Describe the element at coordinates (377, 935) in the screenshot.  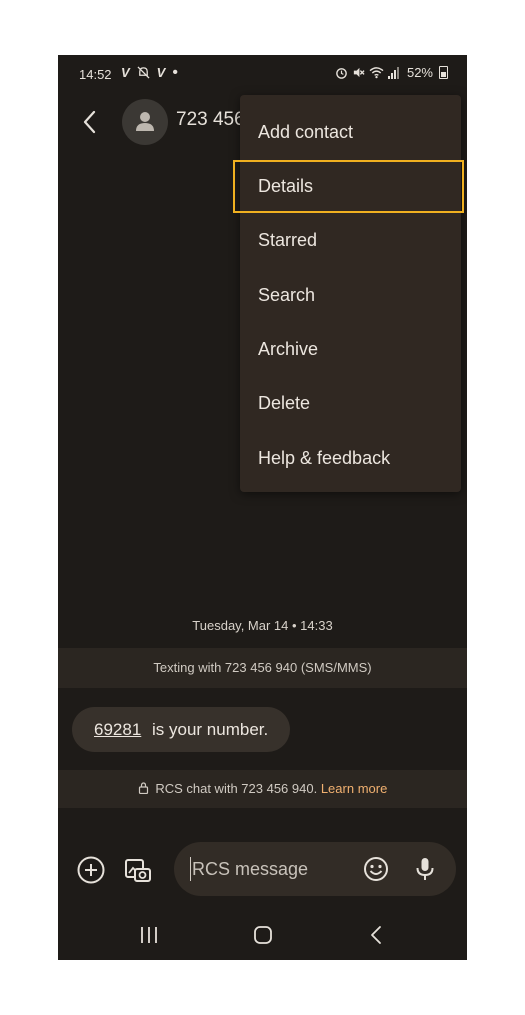
I see `back-icon` at that location.